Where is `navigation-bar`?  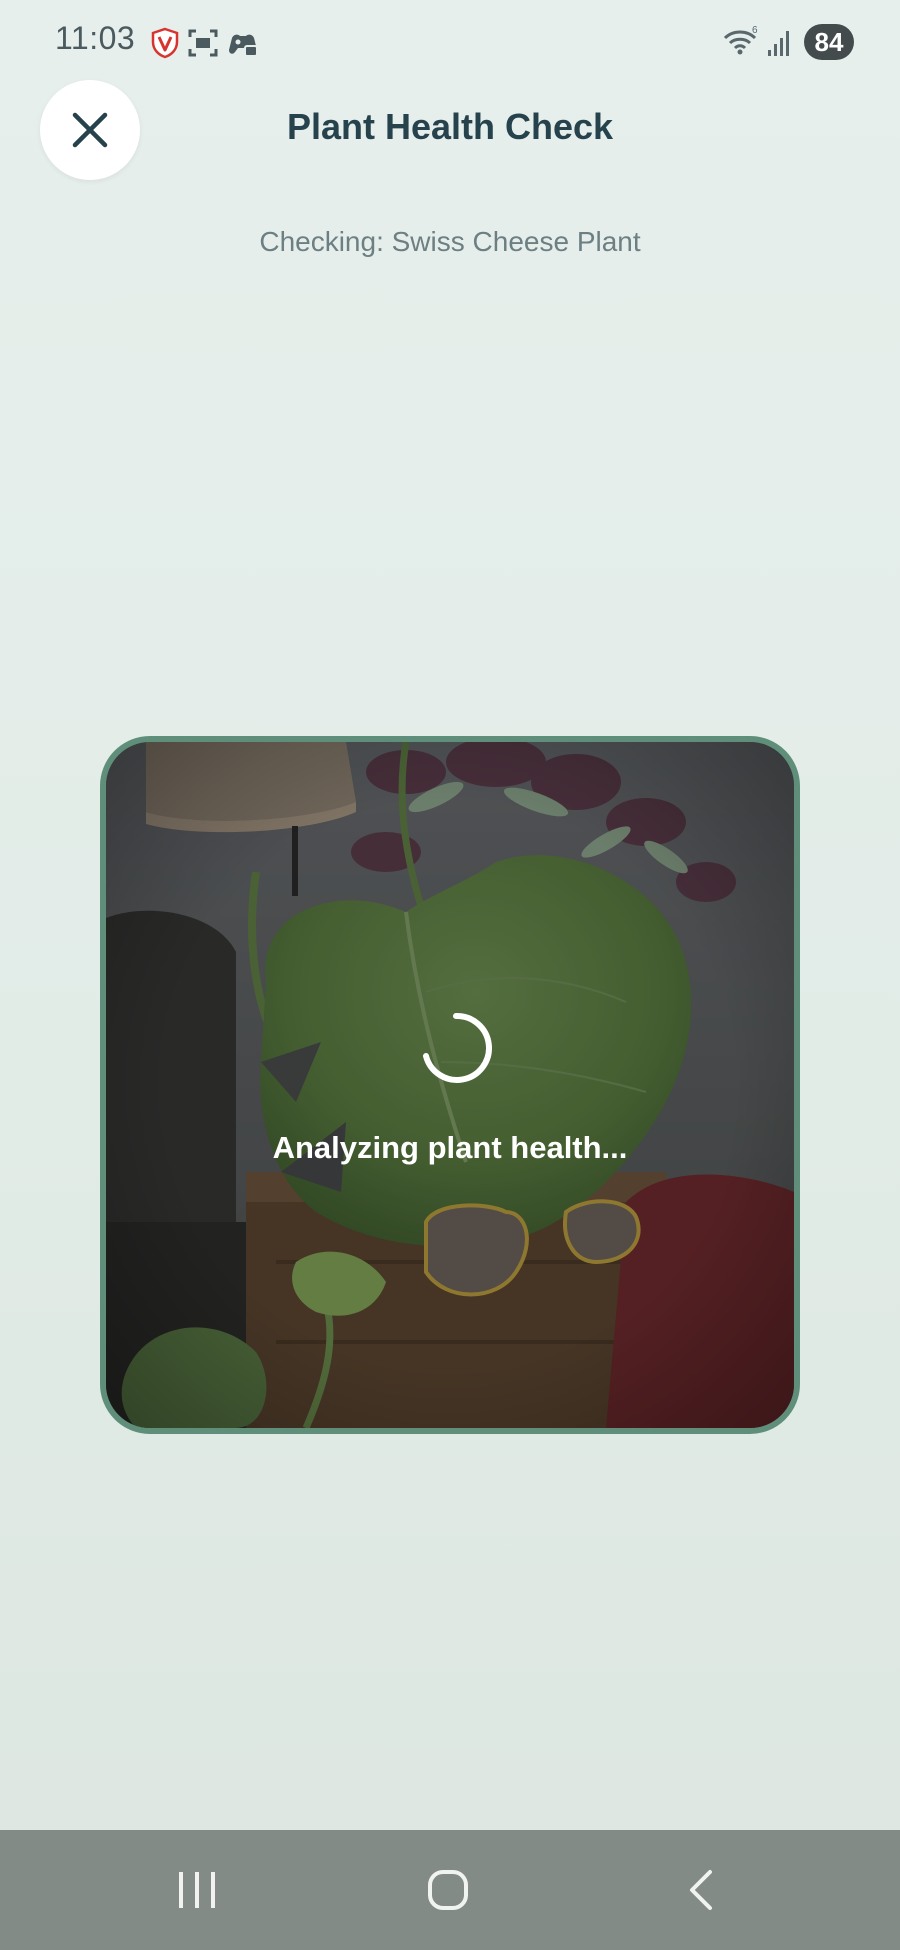
navigation-bar is located at coordinates (450, 1890).